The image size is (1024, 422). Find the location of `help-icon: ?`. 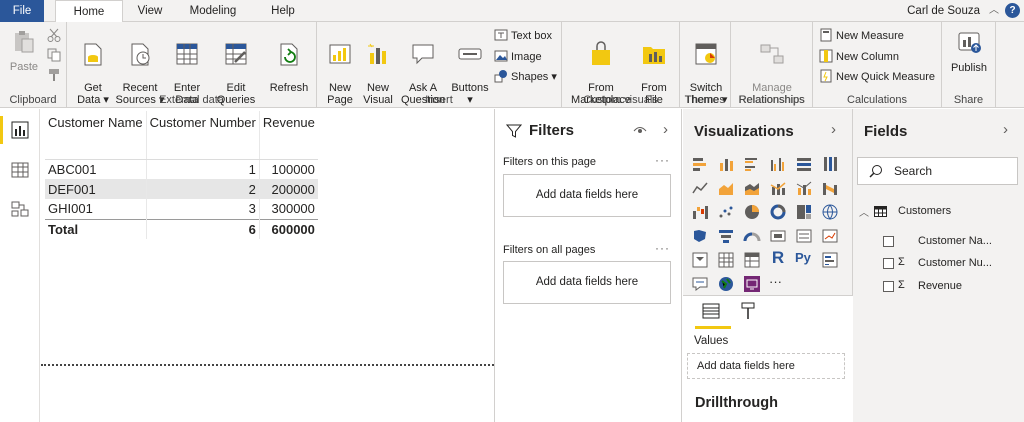

help-icon: ? is located at coordinates (1012, 10).